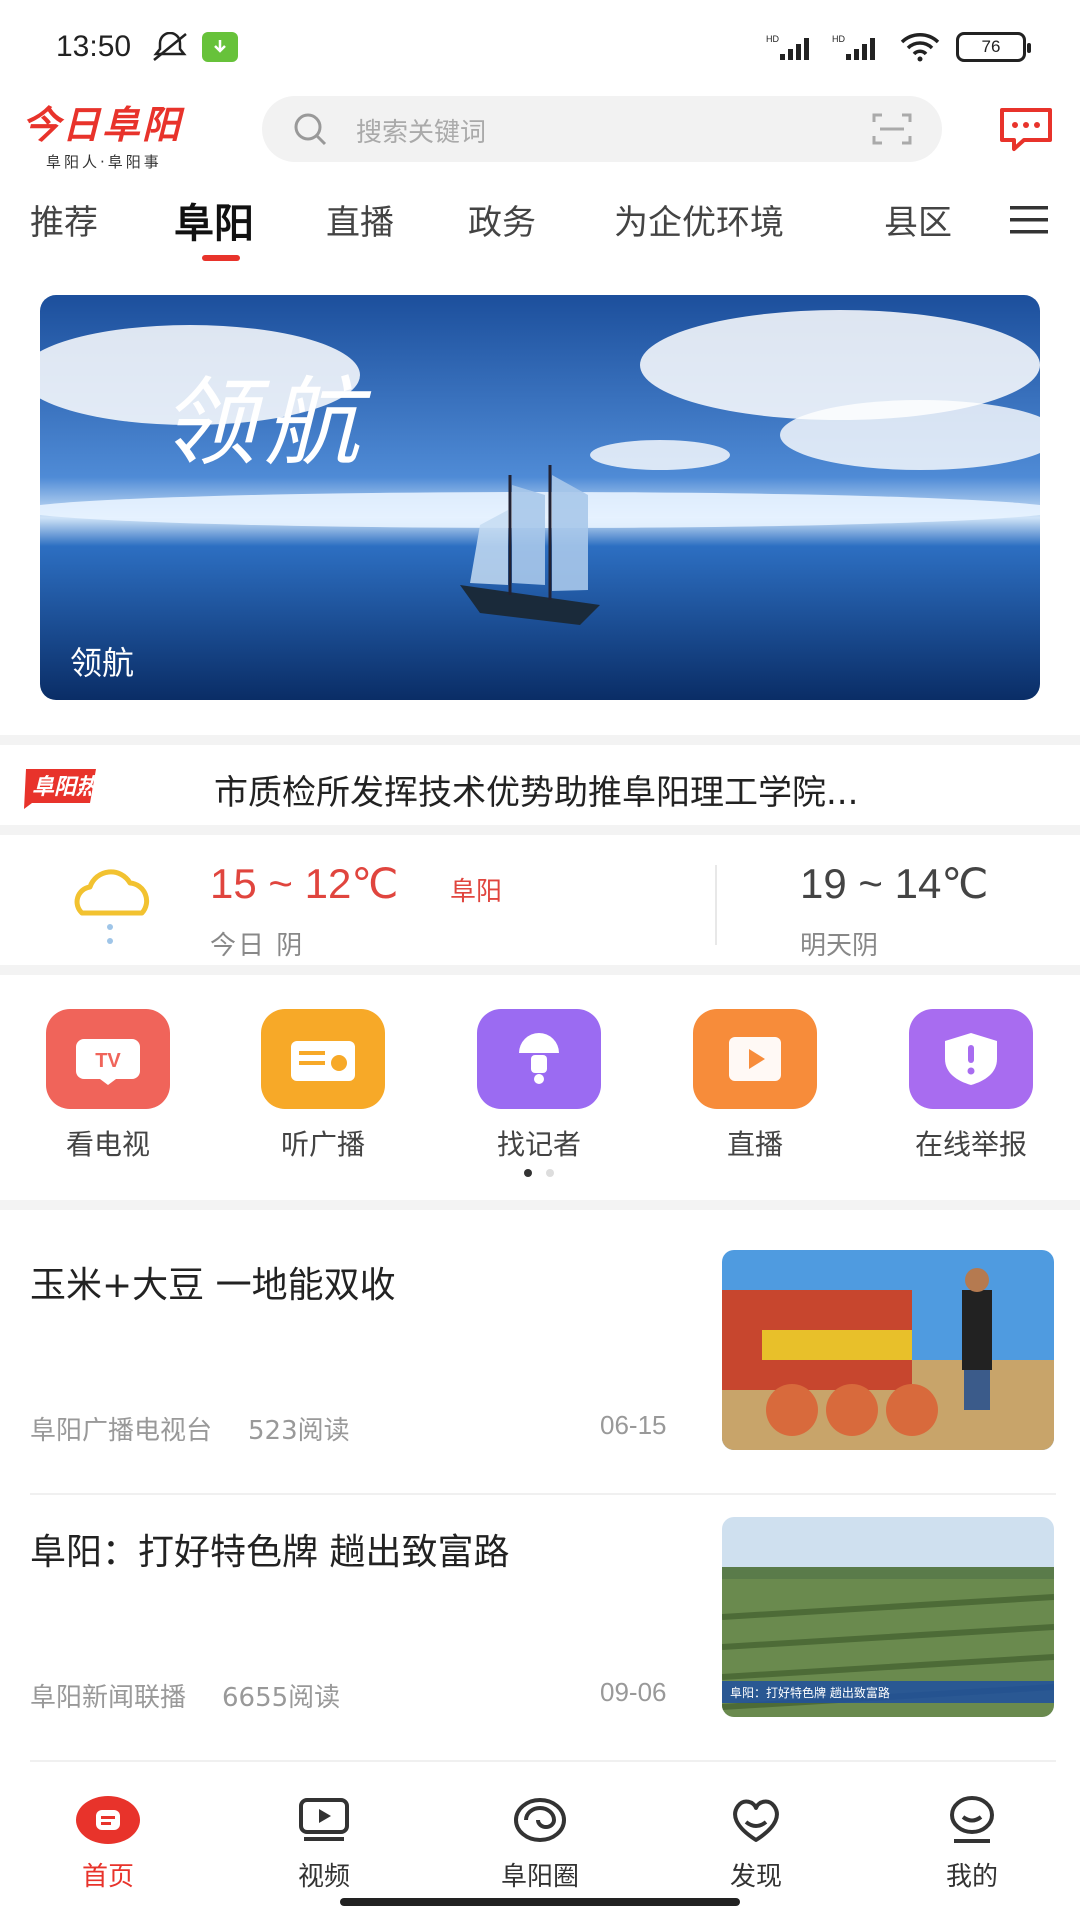  I want to click on quick-item-live: 直播, so click(755, 1086).